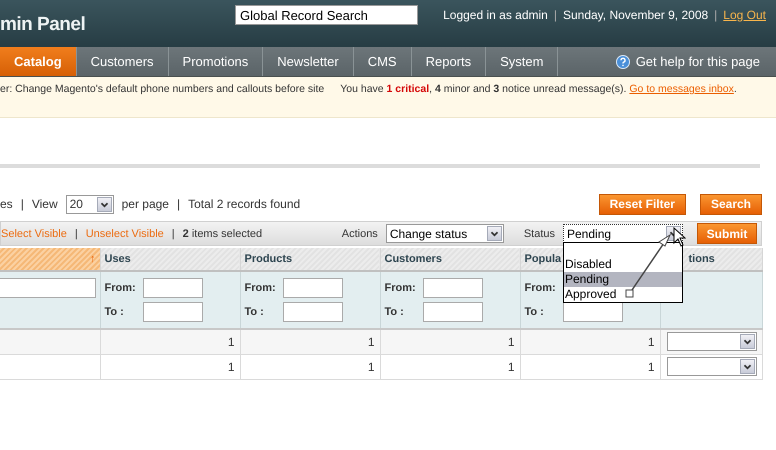 The height and width of the screenshot is (450, 776). I want to click on search-button: Search, so click(731, 204).